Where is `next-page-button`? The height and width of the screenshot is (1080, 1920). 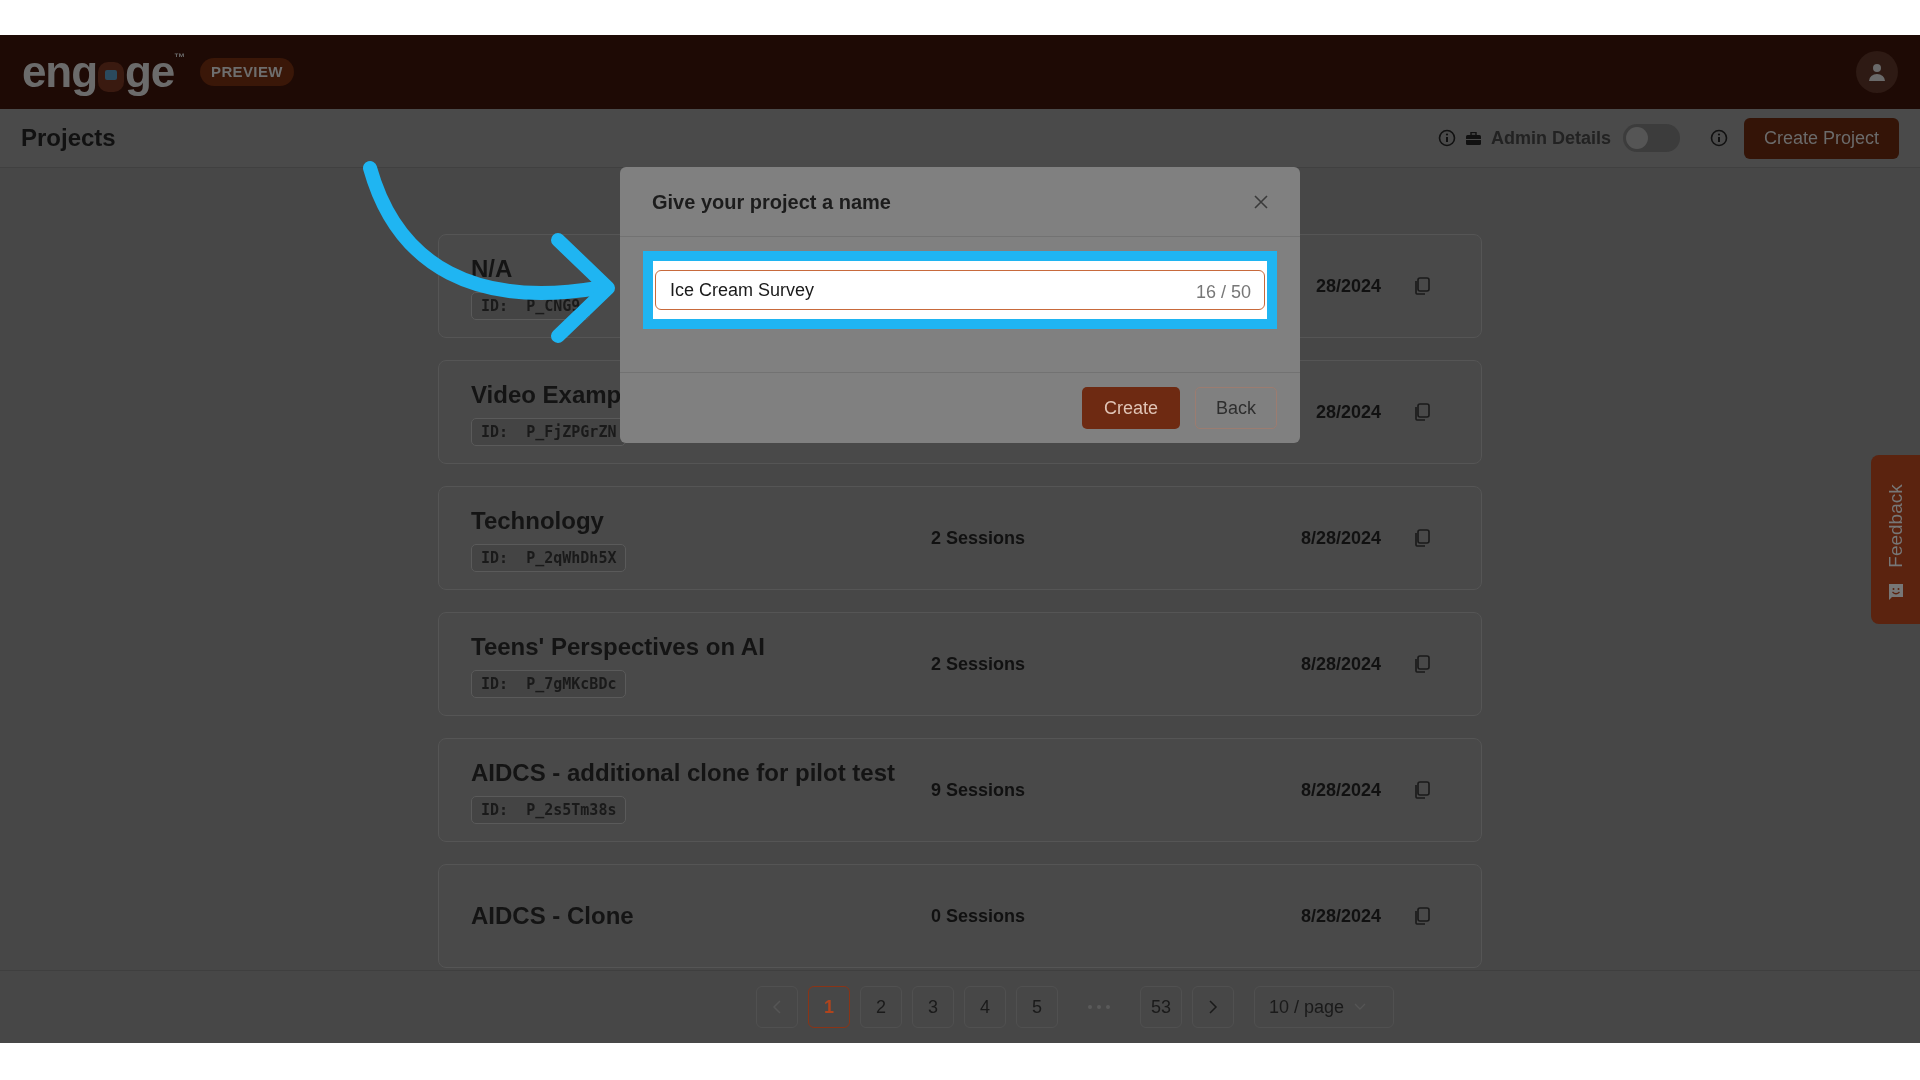 next-page-button is located at coordinates (1213, 1007).